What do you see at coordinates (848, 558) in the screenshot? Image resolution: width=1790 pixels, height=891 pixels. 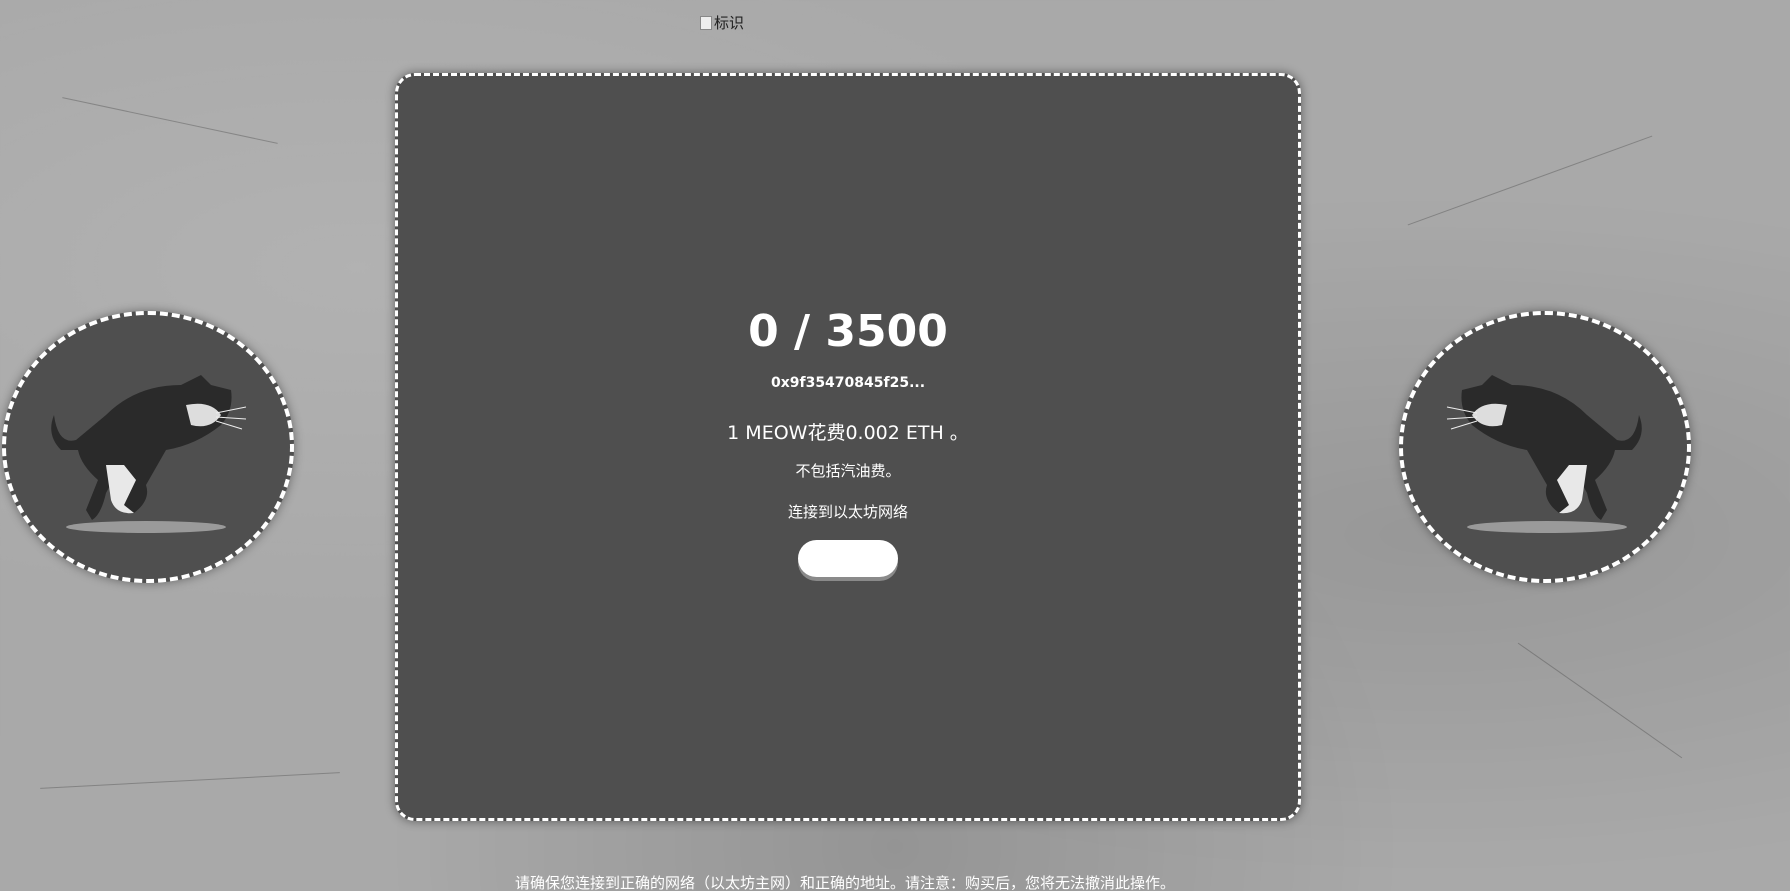 I see `connect-button` at bounding box center [848, 558].